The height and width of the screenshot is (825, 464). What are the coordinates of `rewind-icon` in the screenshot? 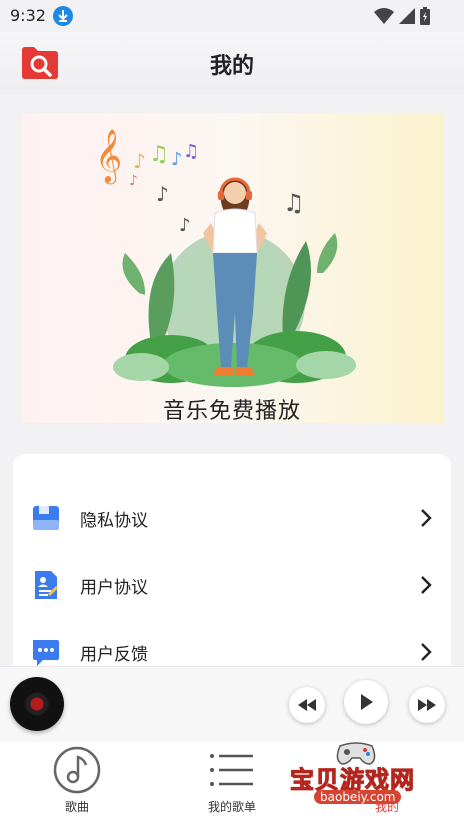 It's located at (307, 705).